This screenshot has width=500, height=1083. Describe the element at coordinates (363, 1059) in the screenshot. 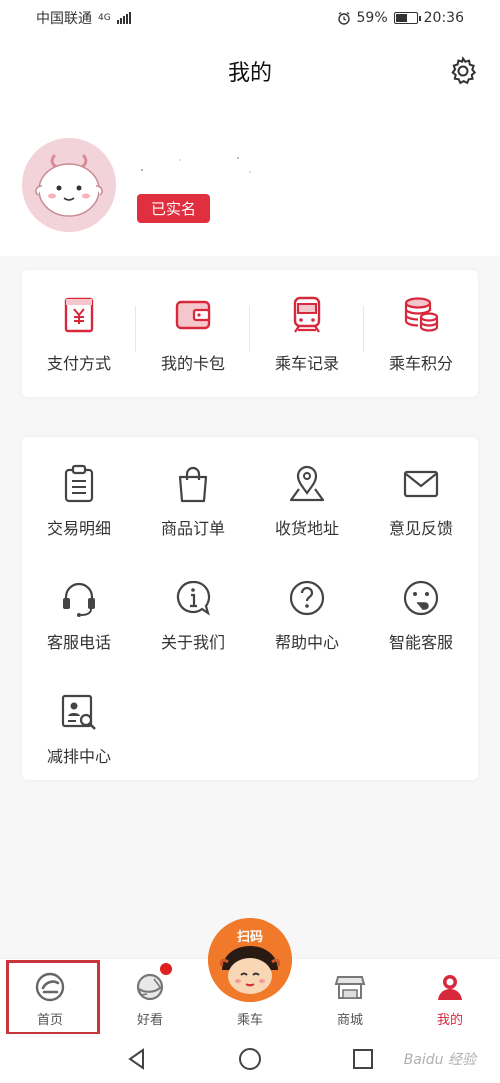

I see `recents-icon` at that location.